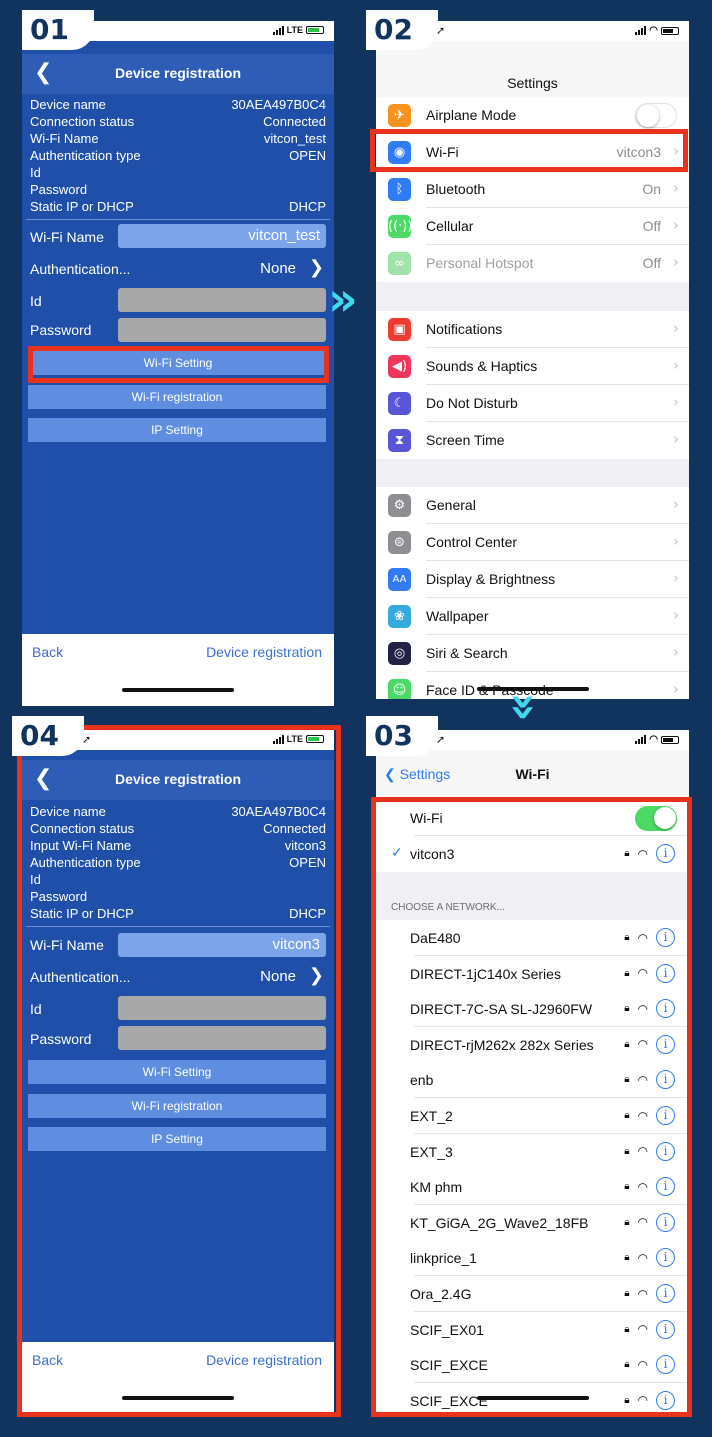  Describe the element at coordinates (471, 115) in the screenshot. I see `row-label: Airplane Mode` at that location.